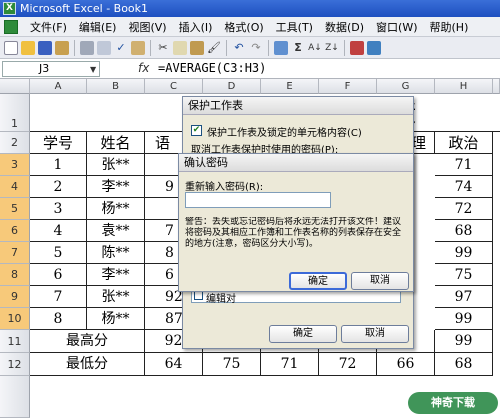 This screenshot has width=500, height=418. Describe the element at coordinates (58, 297) in the screenshot. I see `student-id-cell: 7` at that location.